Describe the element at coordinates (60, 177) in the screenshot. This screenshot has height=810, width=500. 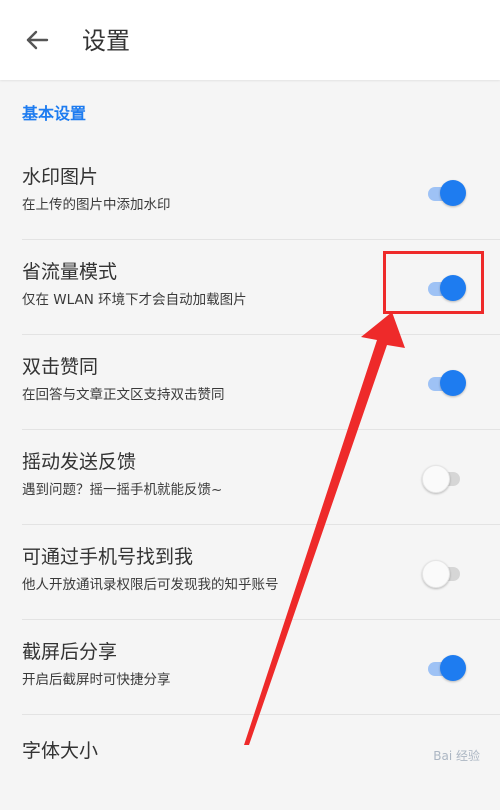
I see `setting-title: 水印图片` at that location.